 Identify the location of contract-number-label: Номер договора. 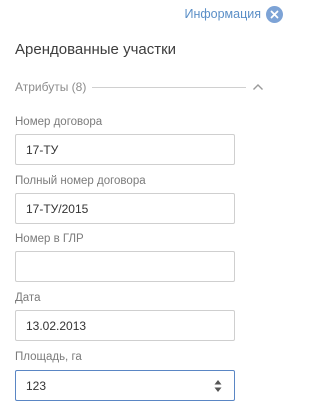
(59, 122).